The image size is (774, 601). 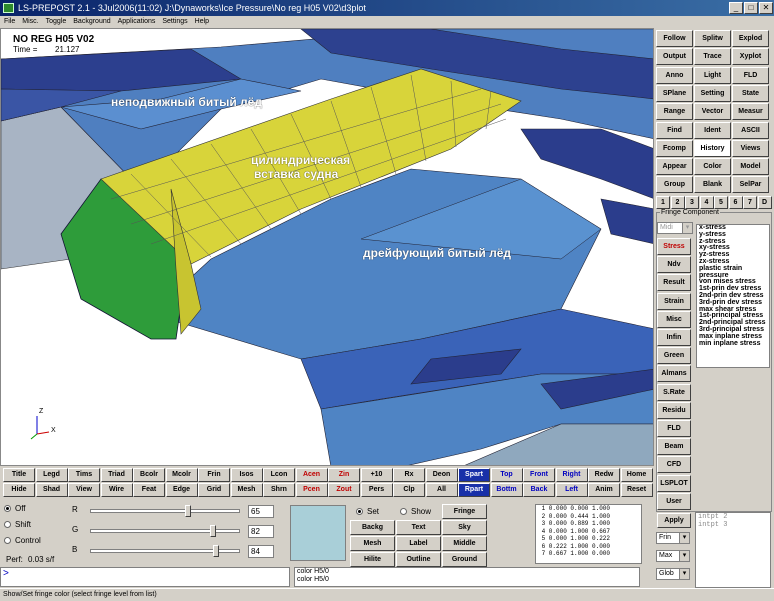 What do you see at coordinates (636, 490) in the screenshot?
I see `tool-reset-button: Reset` at bounding box center [636, 490].